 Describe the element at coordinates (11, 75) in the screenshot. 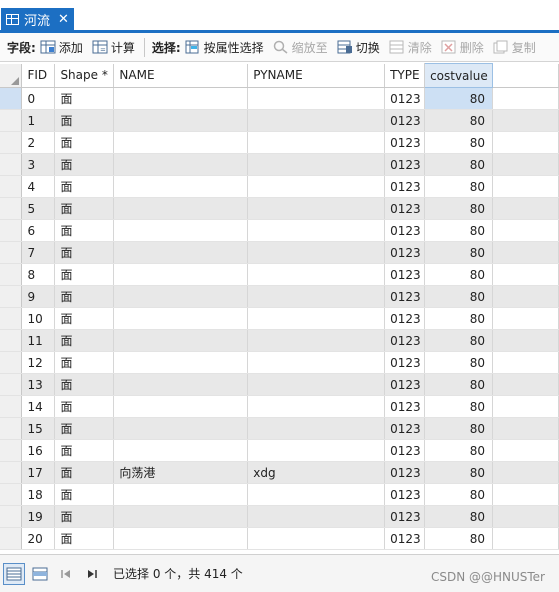

I see `select-all-corner` at that location.